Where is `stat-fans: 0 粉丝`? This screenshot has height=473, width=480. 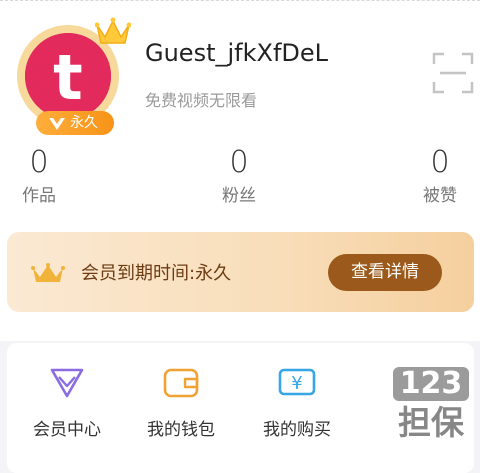
stat-fans: 0 粉丝 is located at coordinates (239, 177).